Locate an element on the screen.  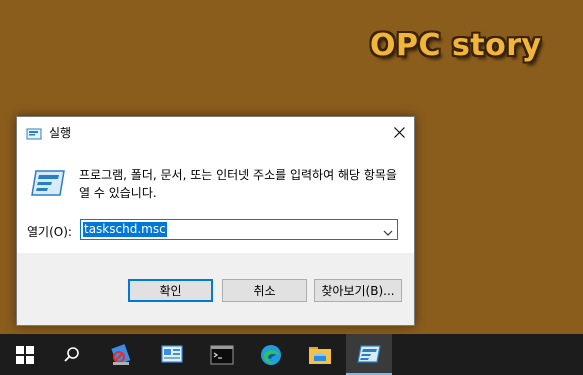
taskbar-cmd is located at coordinates (222, 354).